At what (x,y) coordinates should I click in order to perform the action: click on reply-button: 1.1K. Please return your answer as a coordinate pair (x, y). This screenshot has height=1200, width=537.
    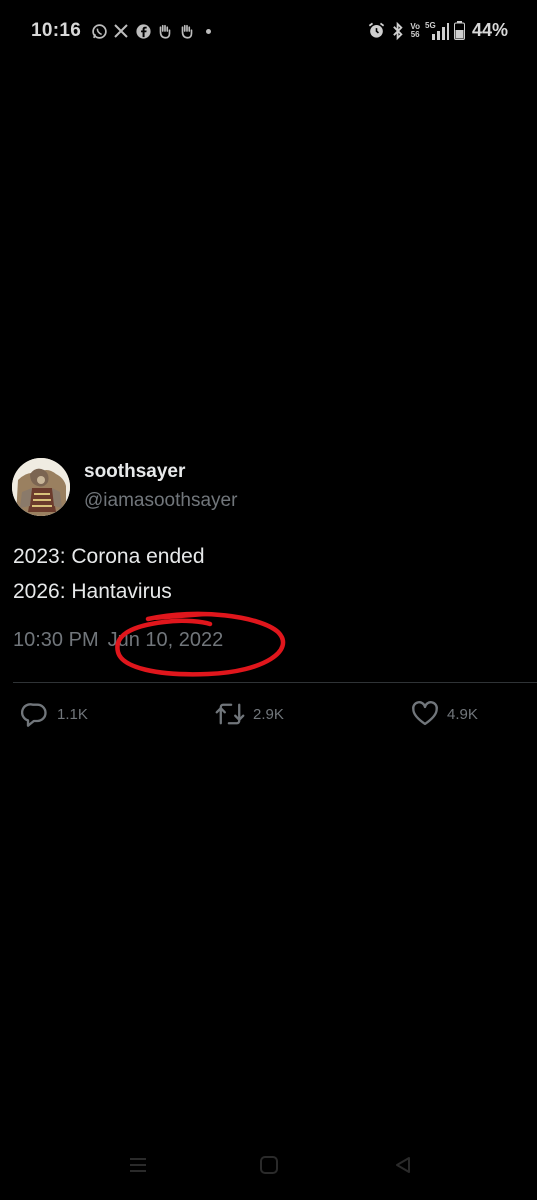
    Looking at the image, I should click on (54, 714).